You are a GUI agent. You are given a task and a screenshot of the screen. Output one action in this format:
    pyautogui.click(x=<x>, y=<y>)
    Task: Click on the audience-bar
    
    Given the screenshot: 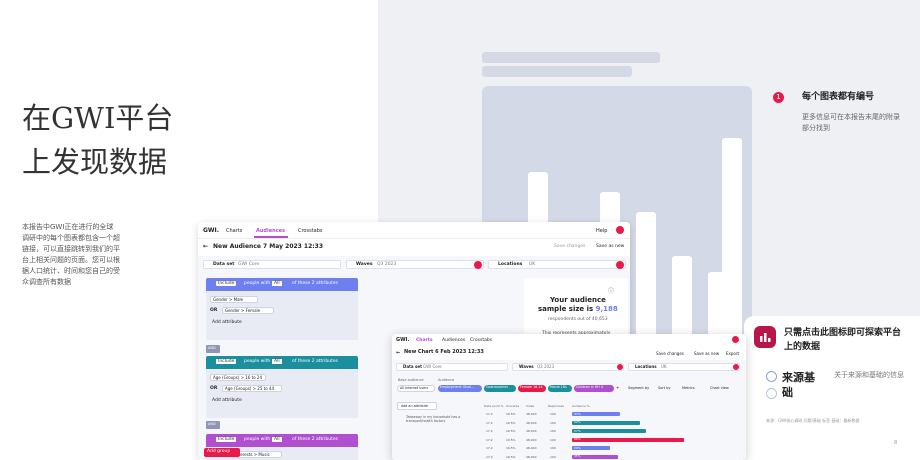 What is the action you would take?
    pyautogui.click(x=628, y=439)
    